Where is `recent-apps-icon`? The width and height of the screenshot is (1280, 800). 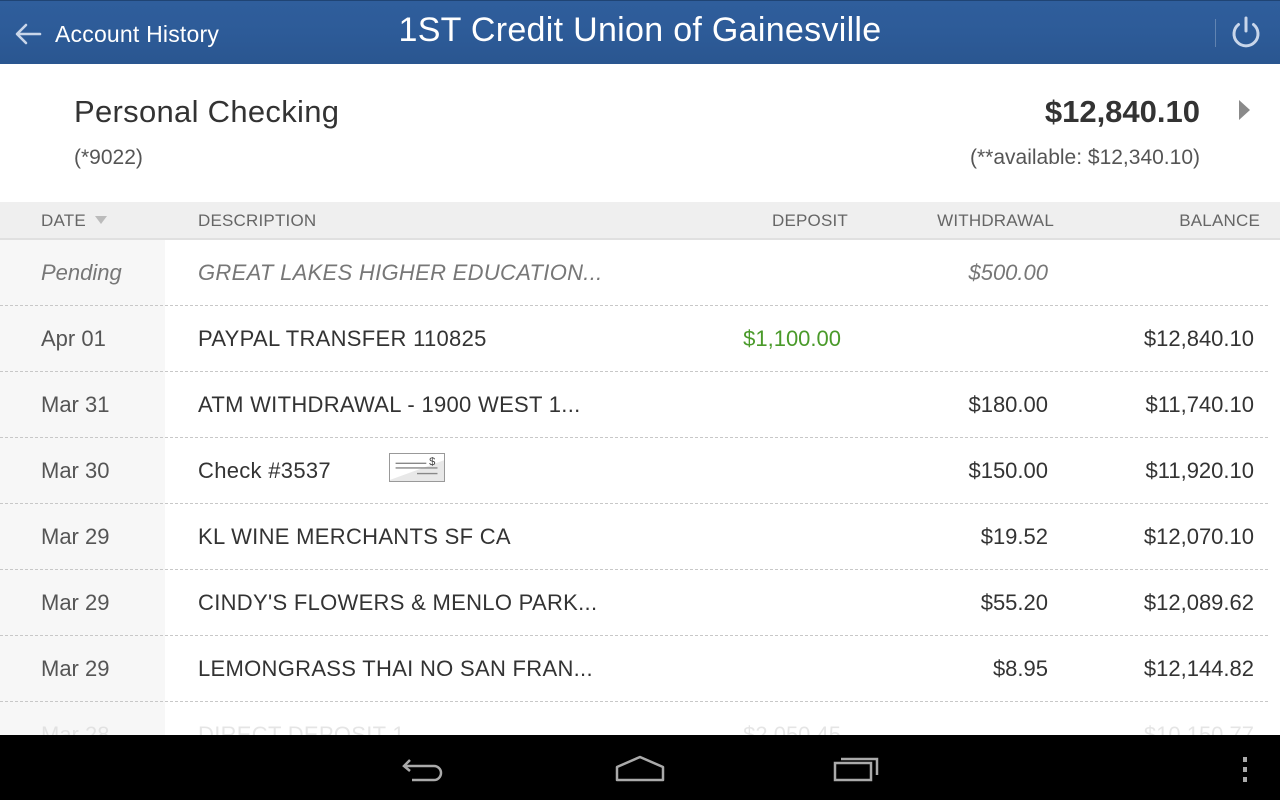 recent-apps-icon is located at coordinates (856, 769).